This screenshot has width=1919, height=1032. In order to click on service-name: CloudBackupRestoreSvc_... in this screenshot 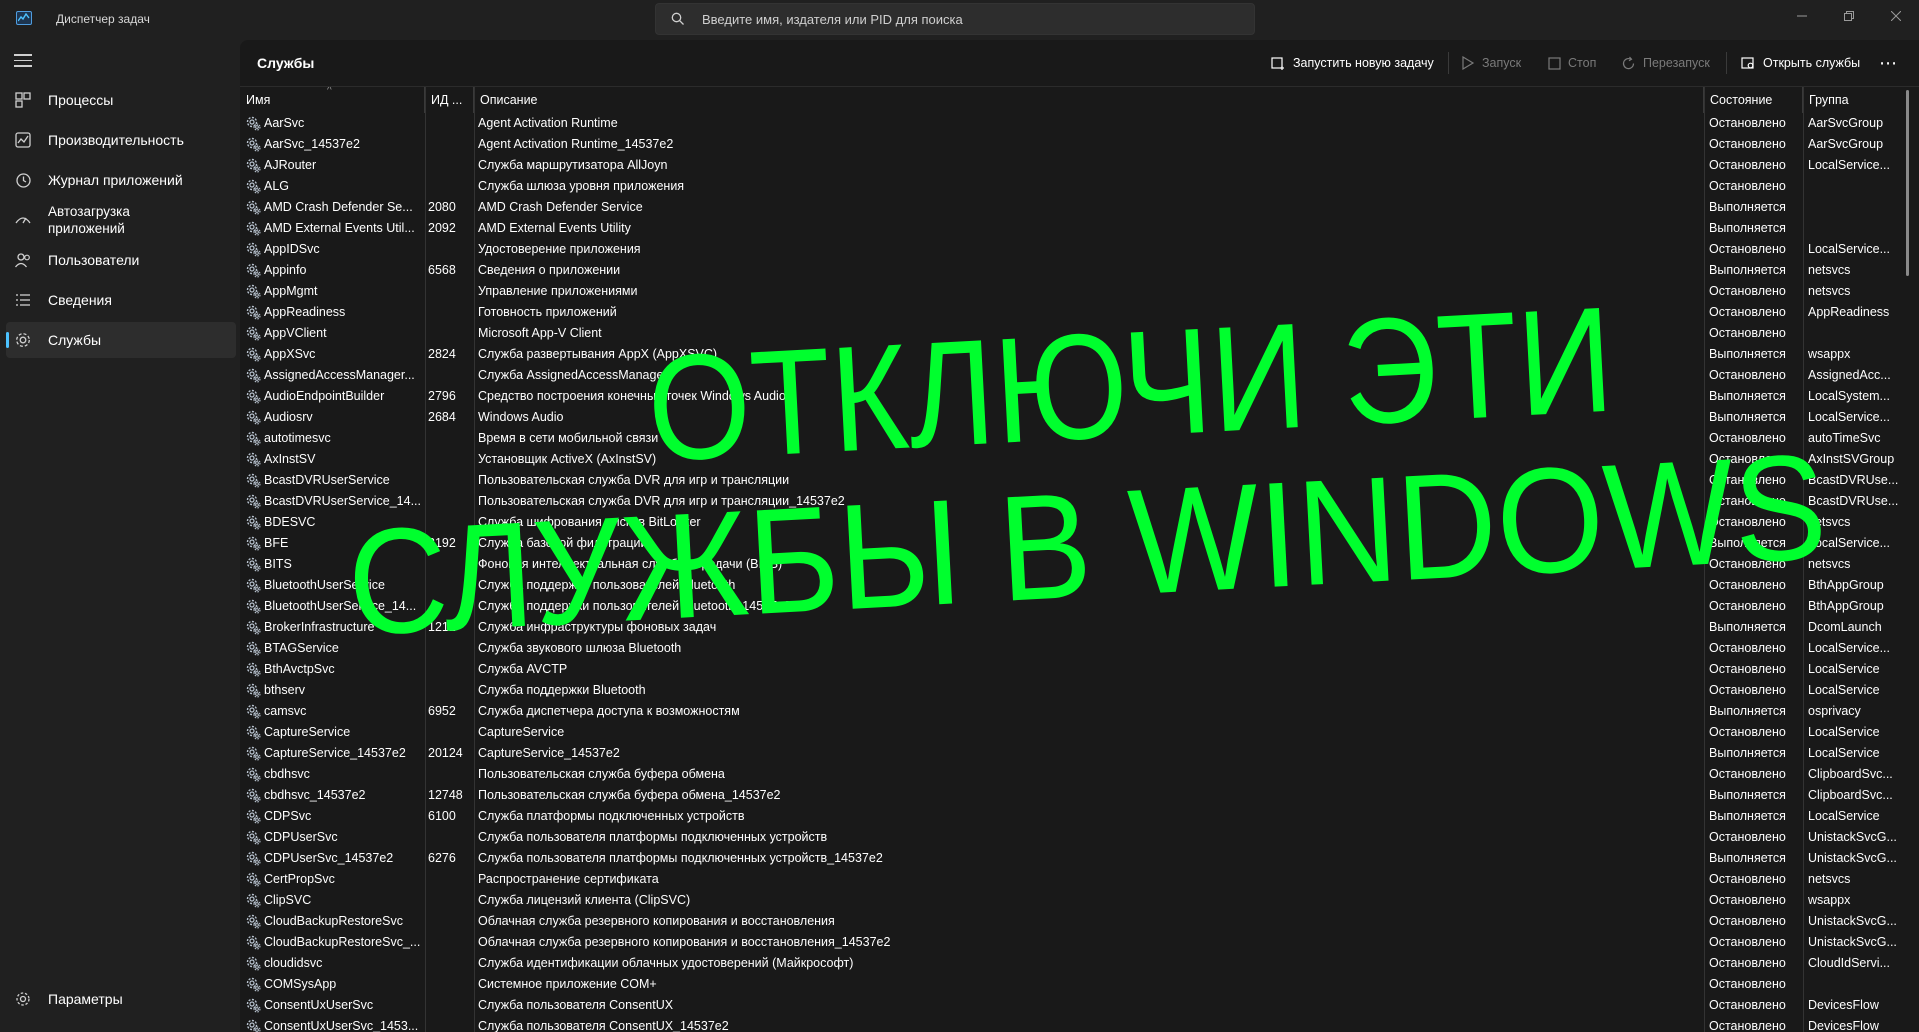, I will do `click(342, 942)`.